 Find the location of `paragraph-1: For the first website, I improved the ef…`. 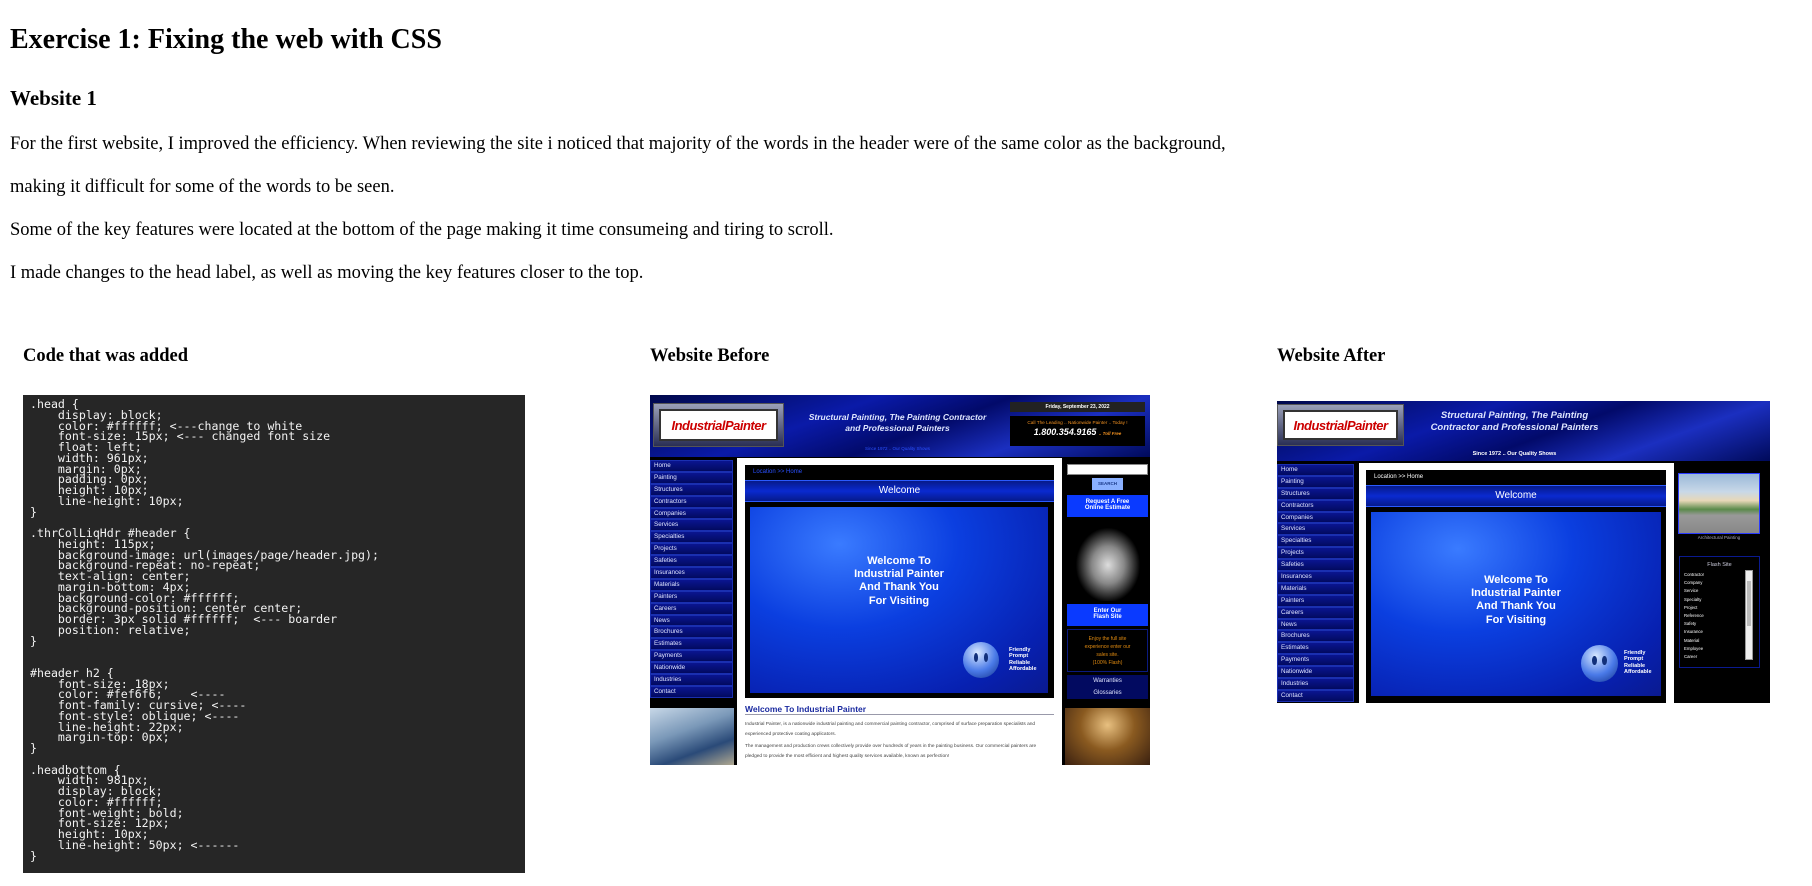

paragraph-1: For the first website, I improved the ef… is located at coordinates (618, 144).